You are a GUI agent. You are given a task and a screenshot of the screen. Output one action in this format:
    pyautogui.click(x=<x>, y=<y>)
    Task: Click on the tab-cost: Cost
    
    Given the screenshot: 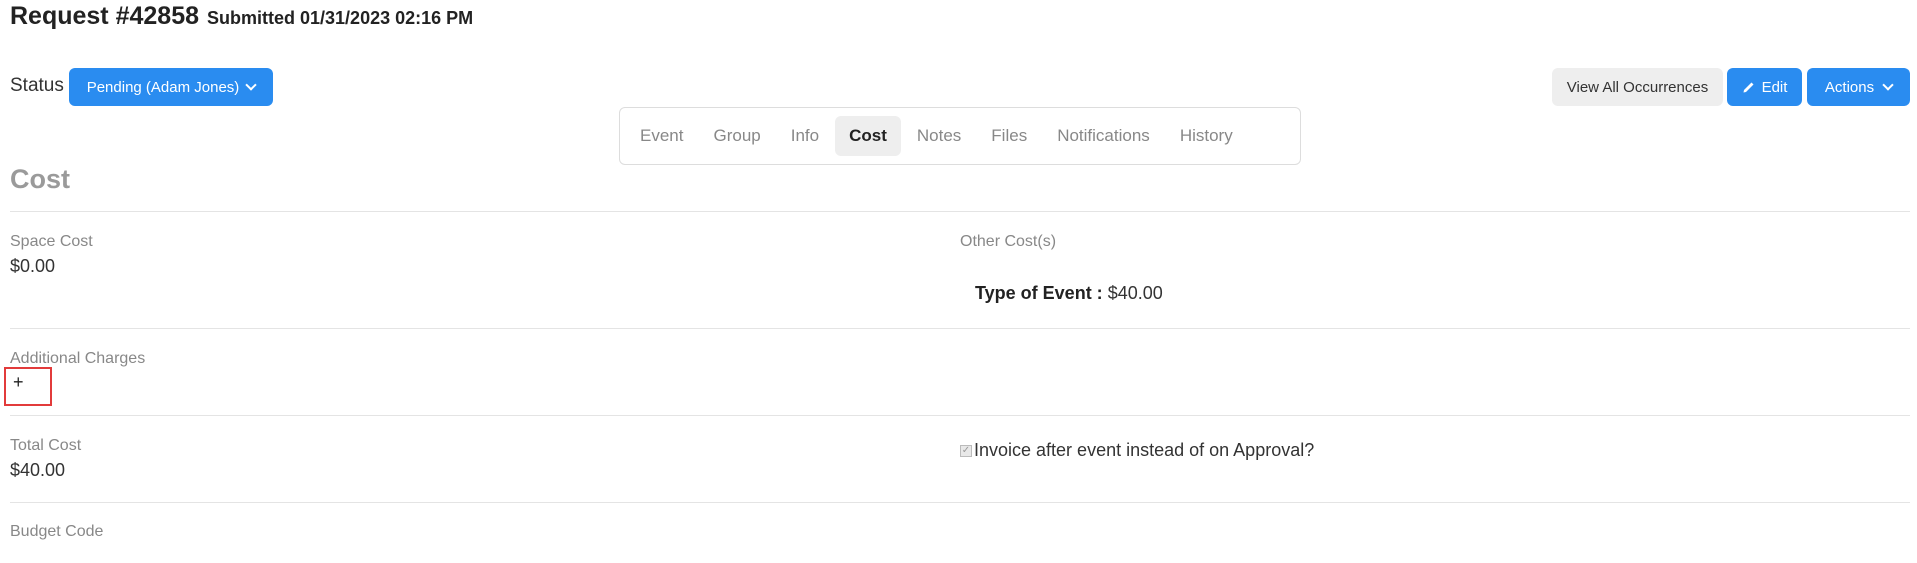 What is the action you would take?
    pyautogui.click(x=868, y=136)
    